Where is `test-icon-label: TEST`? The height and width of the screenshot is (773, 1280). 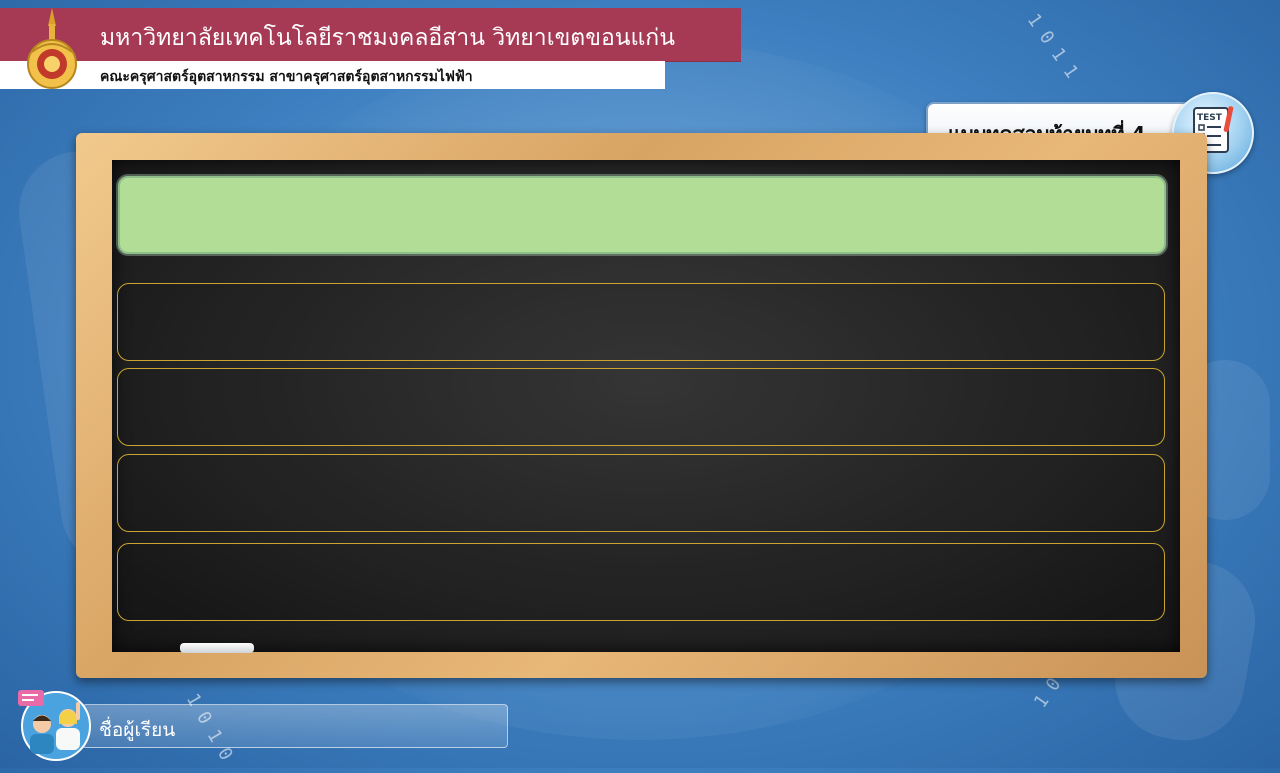
test-icon-label: TEST is located at coordinates (1210, 118).